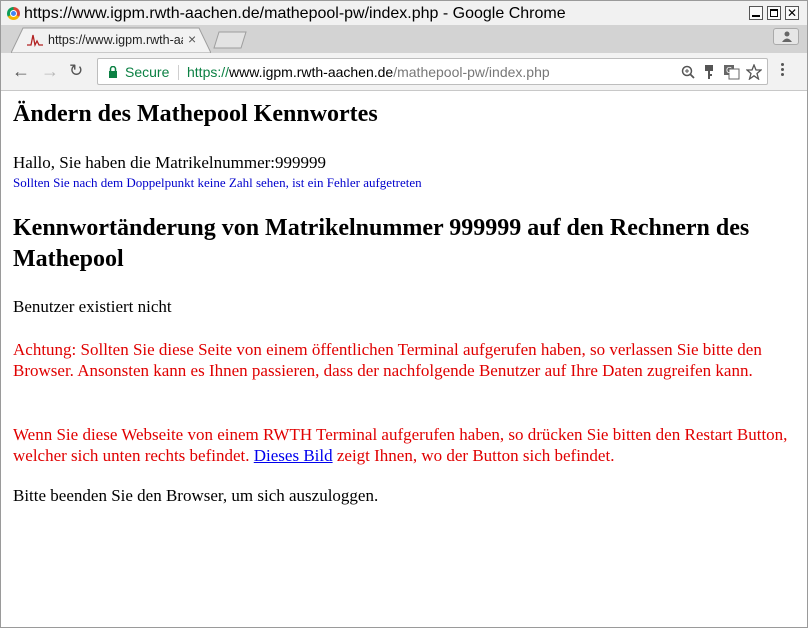  Describe the element at coordinates (471, 72) in the screenshot. I see `url-path: /mathepool-pw/index.php` at that location.